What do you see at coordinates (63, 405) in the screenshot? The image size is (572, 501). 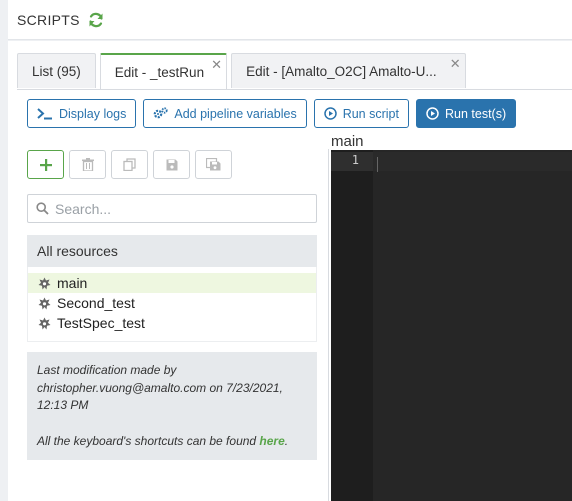 I see `modification-line: 12:13 PM` at bounding box center [63, 405].